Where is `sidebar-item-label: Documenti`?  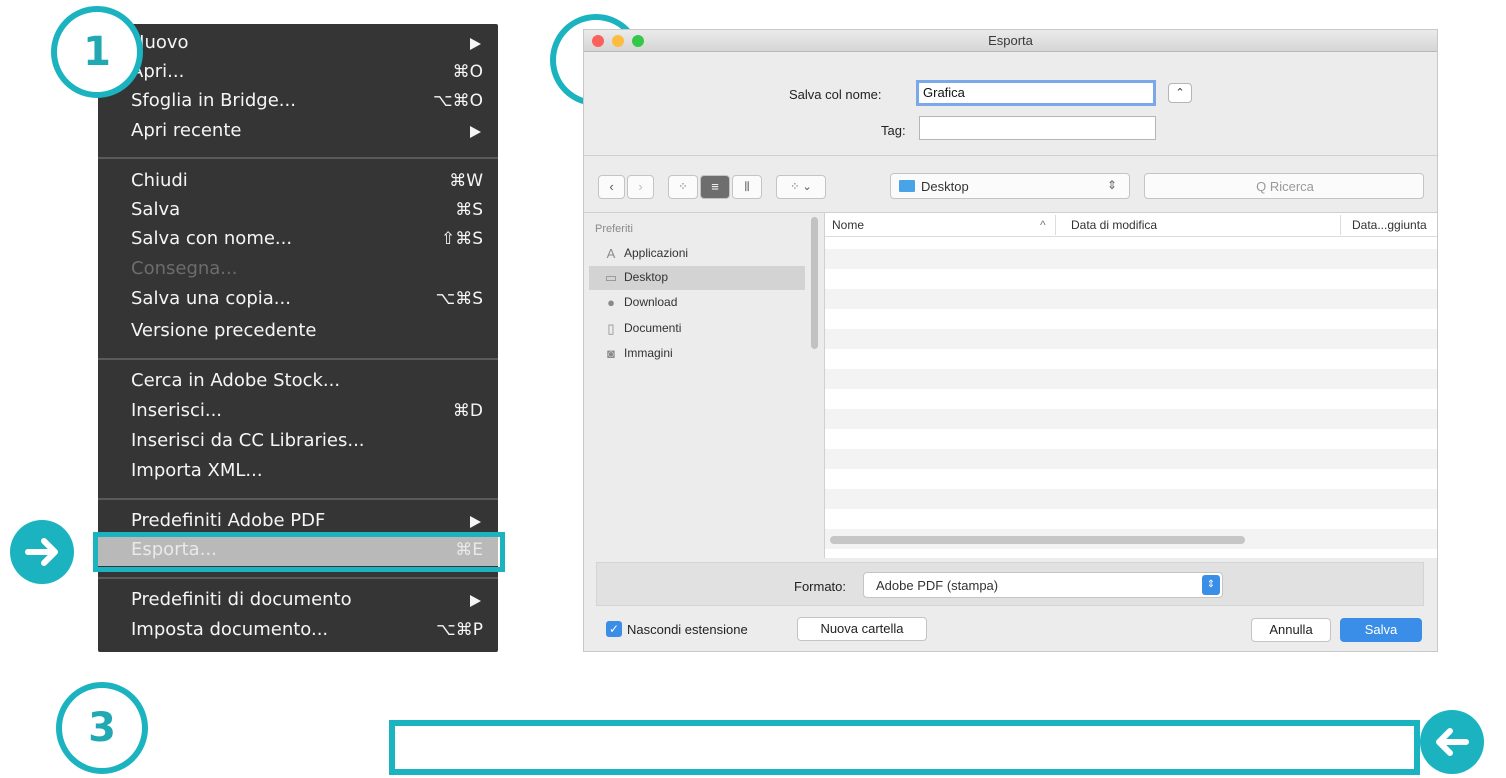
sidebar-item-label: Documenti is located at coordinates (653, 328).